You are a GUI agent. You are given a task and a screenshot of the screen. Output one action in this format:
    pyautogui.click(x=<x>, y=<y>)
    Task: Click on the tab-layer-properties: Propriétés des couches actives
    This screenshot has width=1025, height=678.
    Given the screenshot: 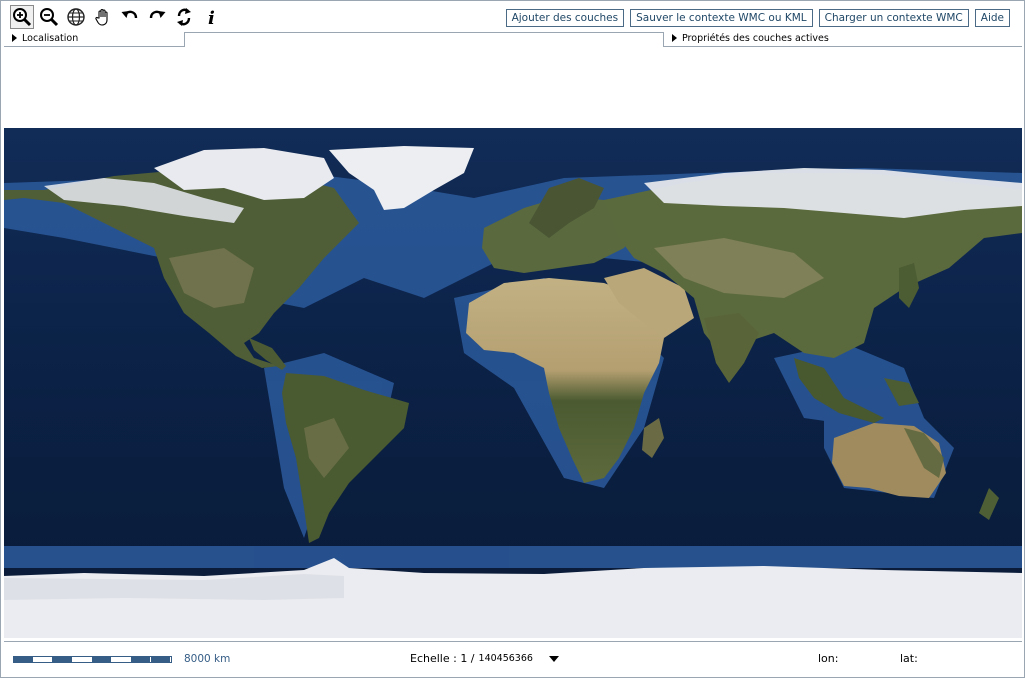 What is the action you would take?
    pyautogui.click(x=842, y=39)
    